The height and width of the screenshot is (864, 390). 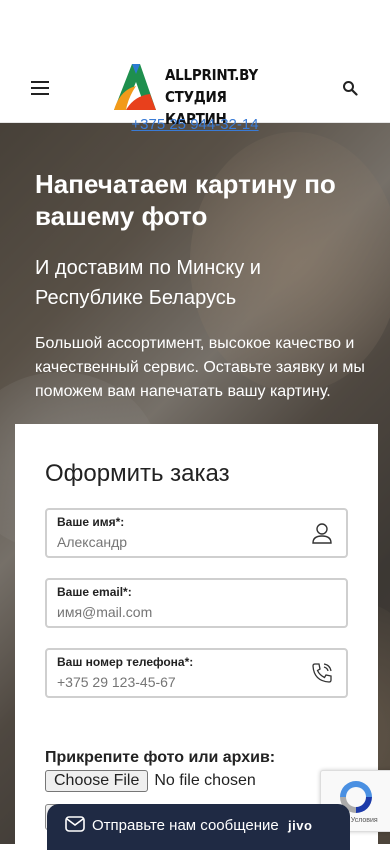 What do you see at coordinates (125, 662) in the screenshot?
I see `phone-label: Ваш номер телефона*:` at bounding box center [125, 662].